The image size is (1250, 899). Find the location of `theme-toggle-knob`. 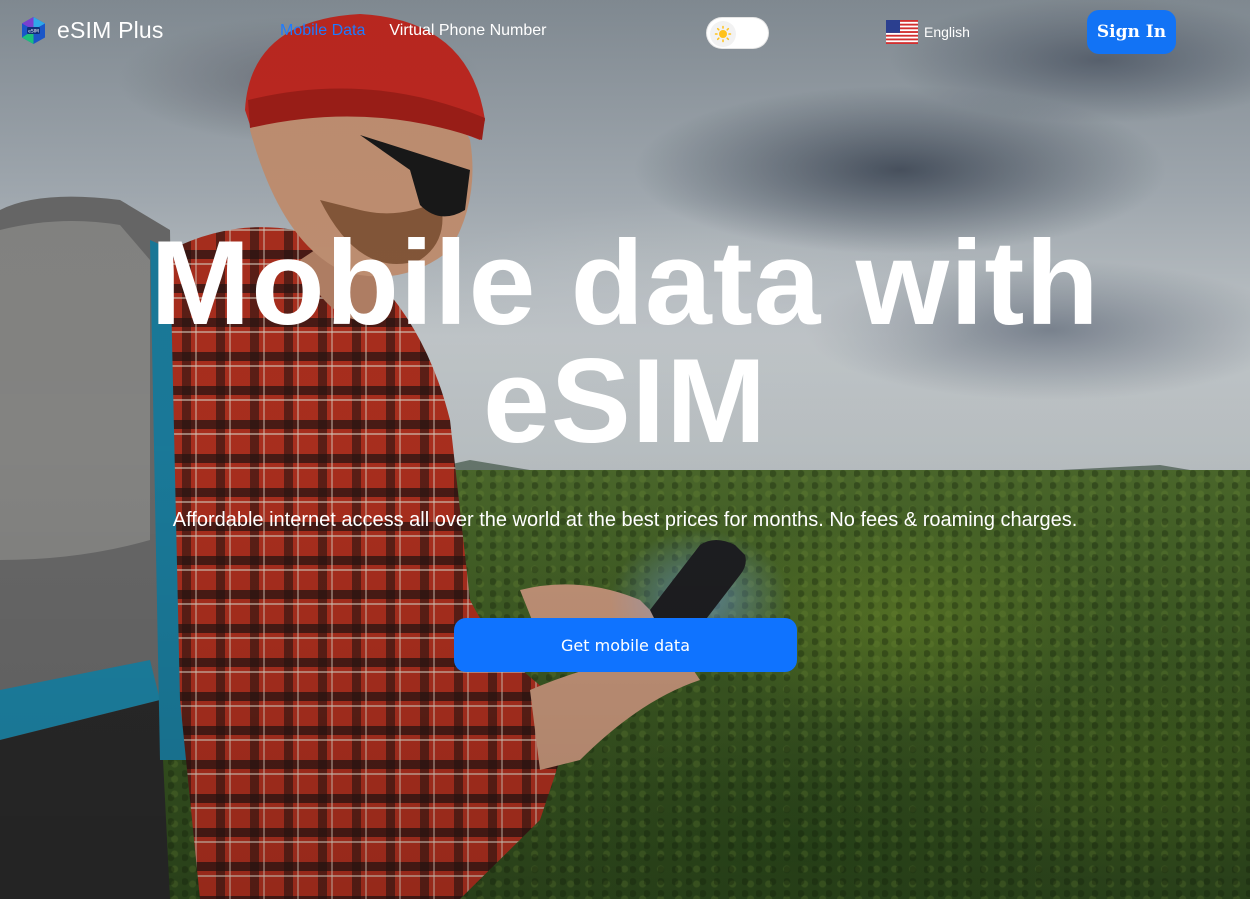

theme-toggle-knob is located at coordinates (723, 34).